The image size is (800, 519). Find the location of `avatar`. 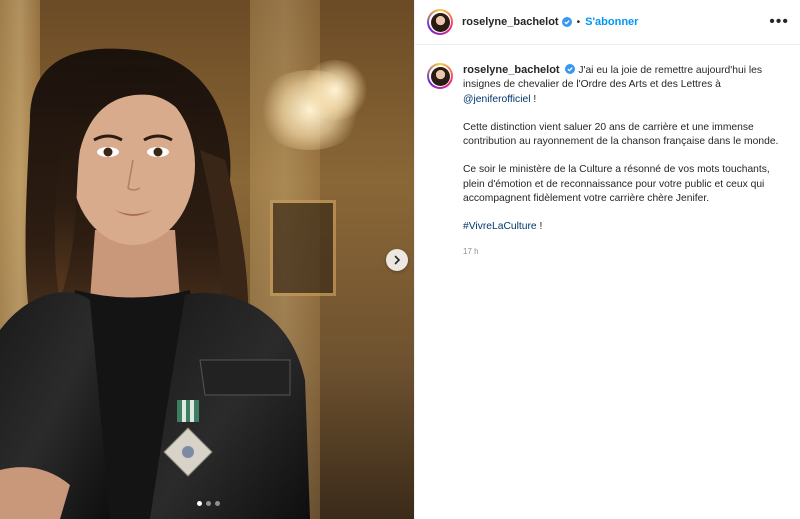

avatar is located at coordinates (440, 22).